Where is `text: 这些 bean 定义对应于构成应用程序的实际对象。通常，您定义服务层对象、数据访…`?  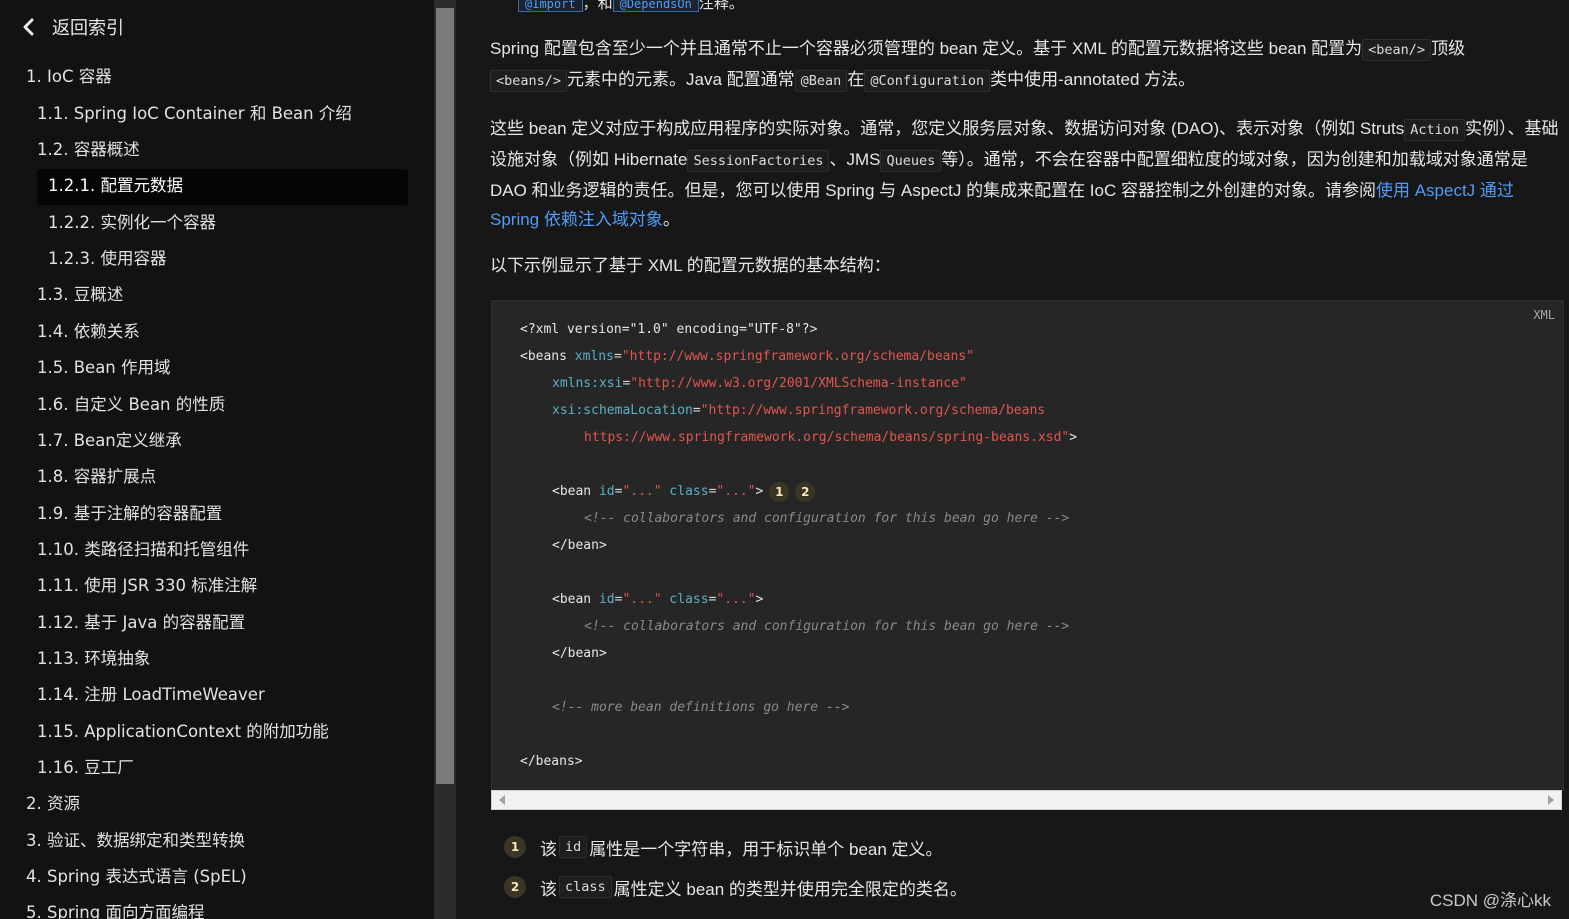 text: 这些 bean 定义对应于构成应用程序的实际对象。通常，您定义服务层对象、数据访… is located at coordinates (947, 128).